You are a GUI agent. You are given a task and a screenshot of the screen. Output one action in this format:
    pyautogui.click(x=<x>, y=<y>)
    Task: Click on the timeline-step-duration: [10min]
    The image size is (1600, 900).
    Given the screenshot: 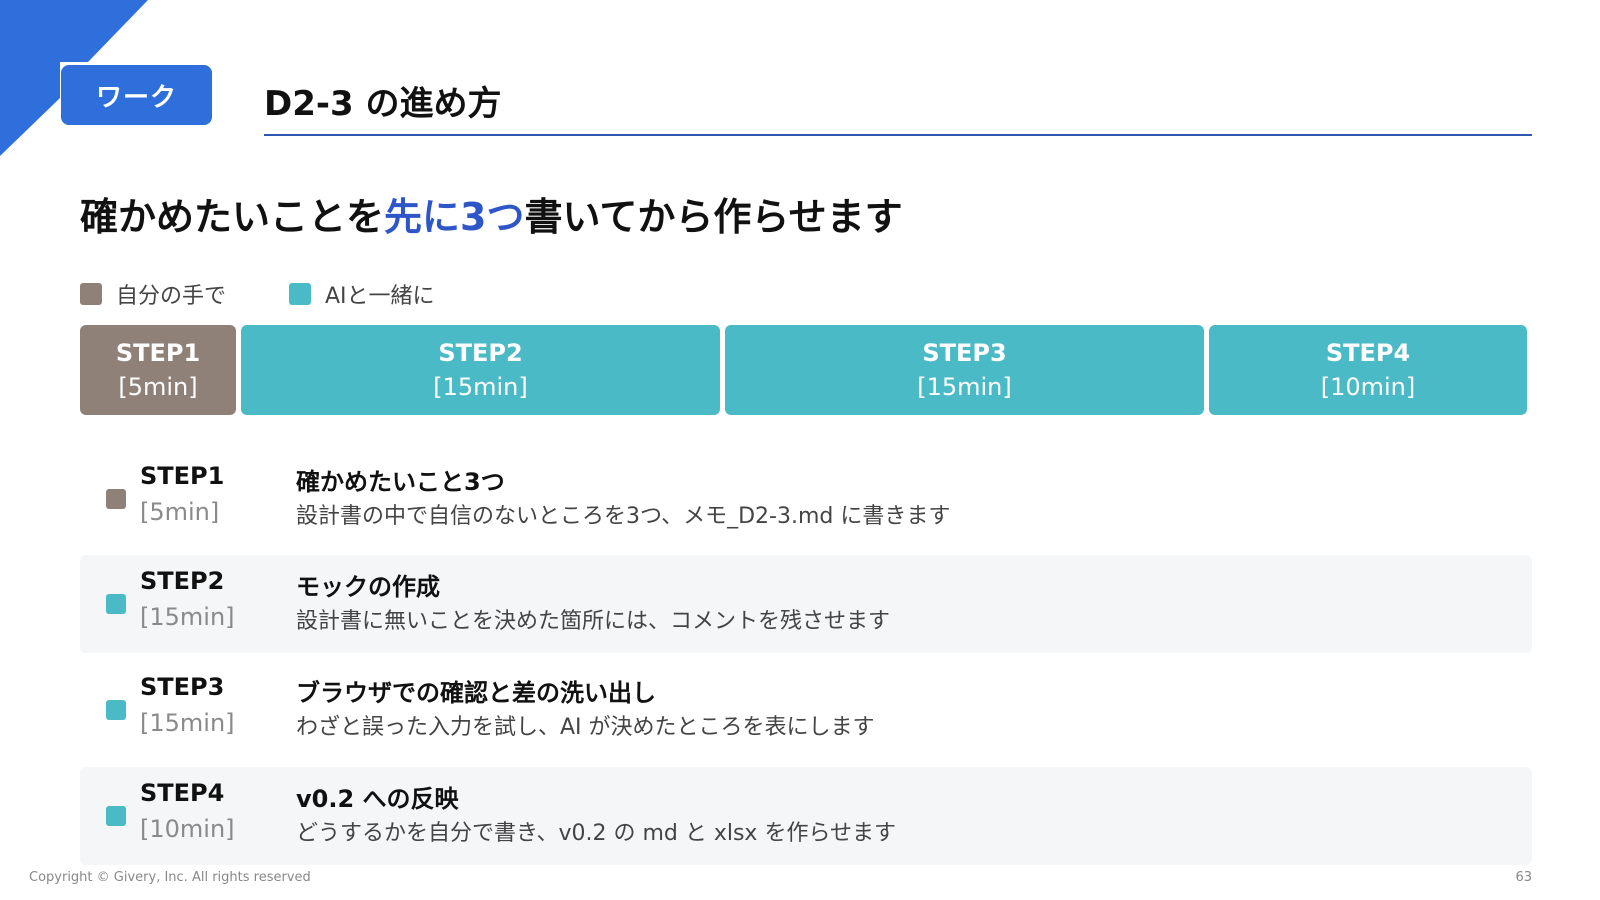 What is the action you would take?
    pyautogui.click(x=1368, y=387)
    